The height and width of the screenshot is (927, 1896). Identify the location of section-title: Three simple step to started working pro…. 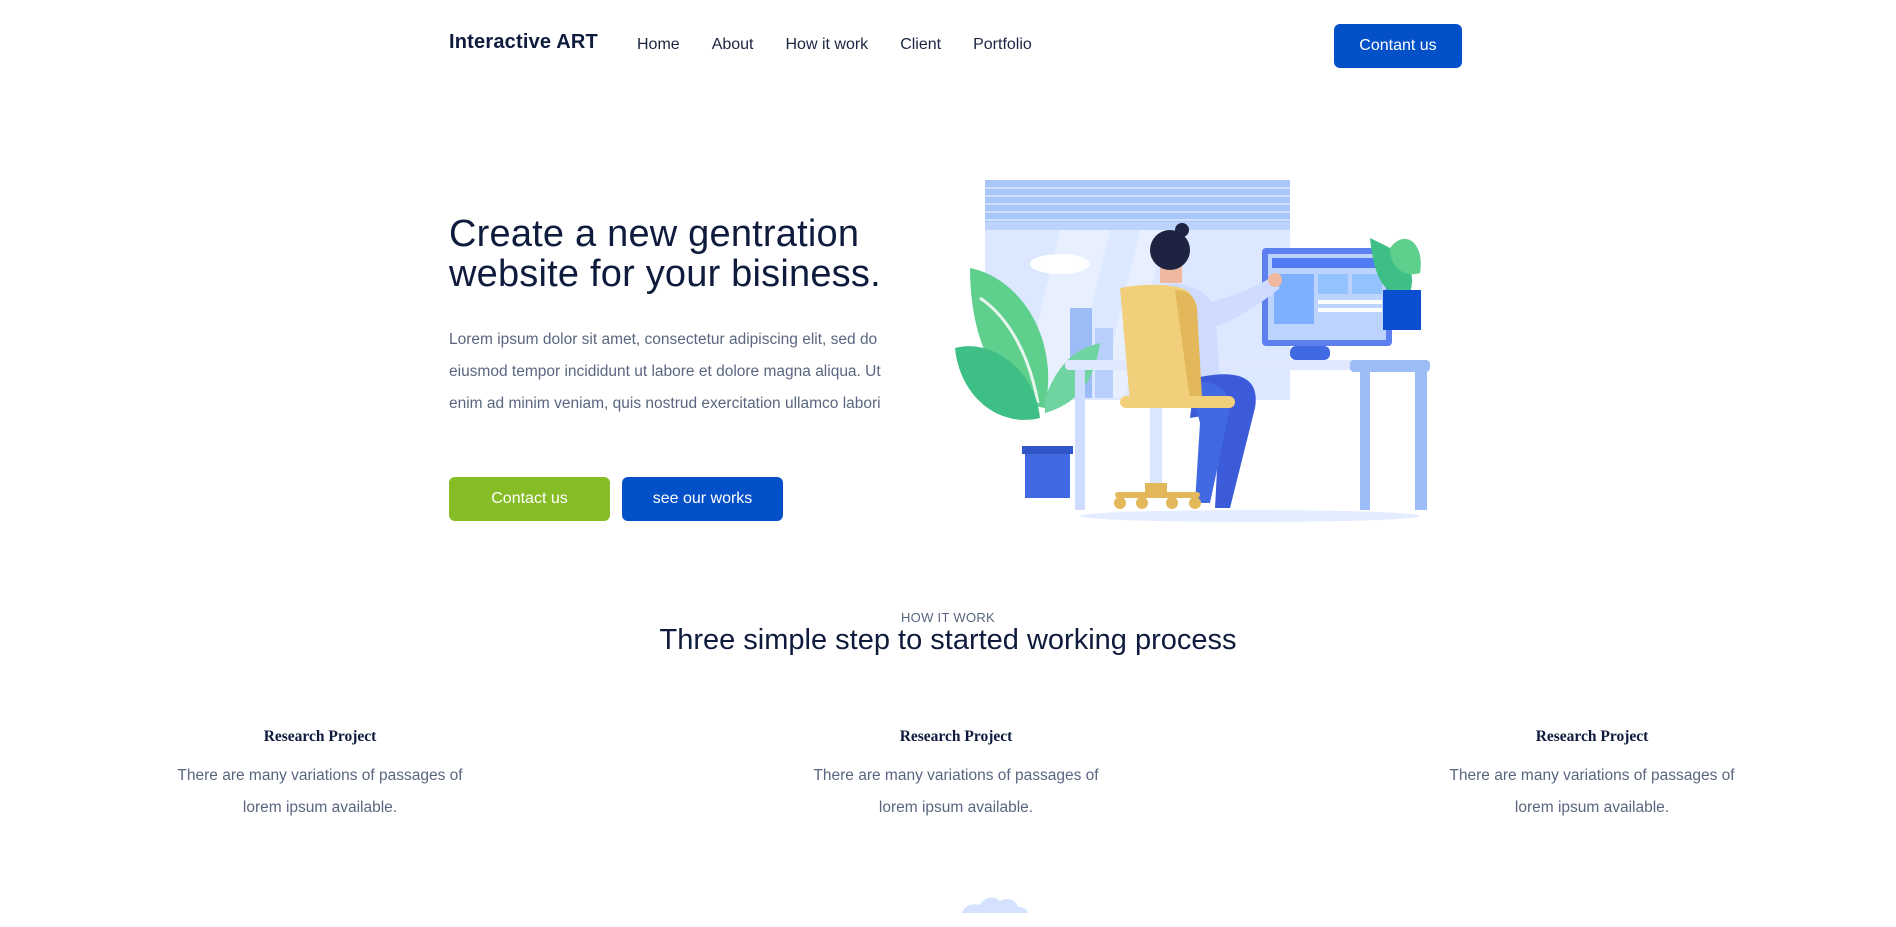
(948, 640).